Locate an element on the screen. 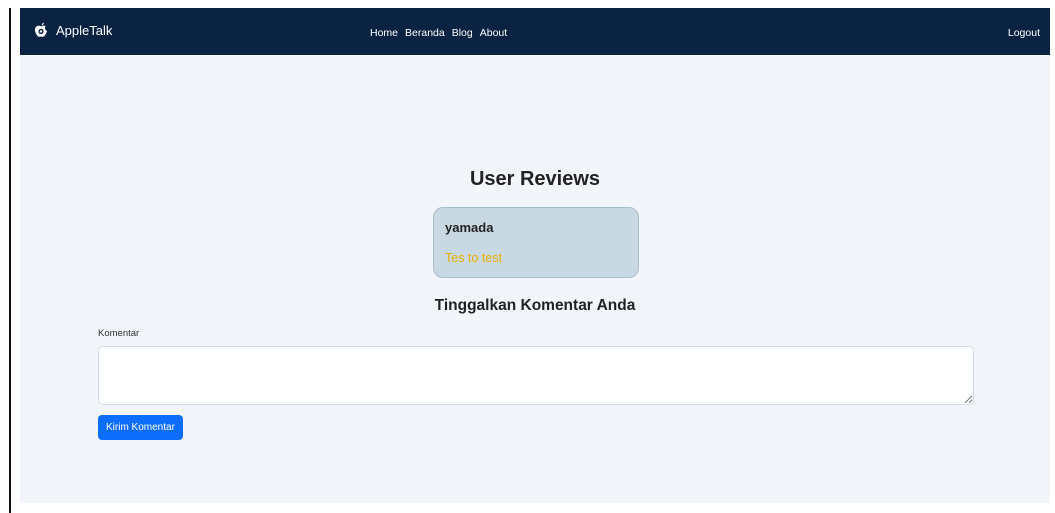  apple-icon is located at coordinates (41, 30).